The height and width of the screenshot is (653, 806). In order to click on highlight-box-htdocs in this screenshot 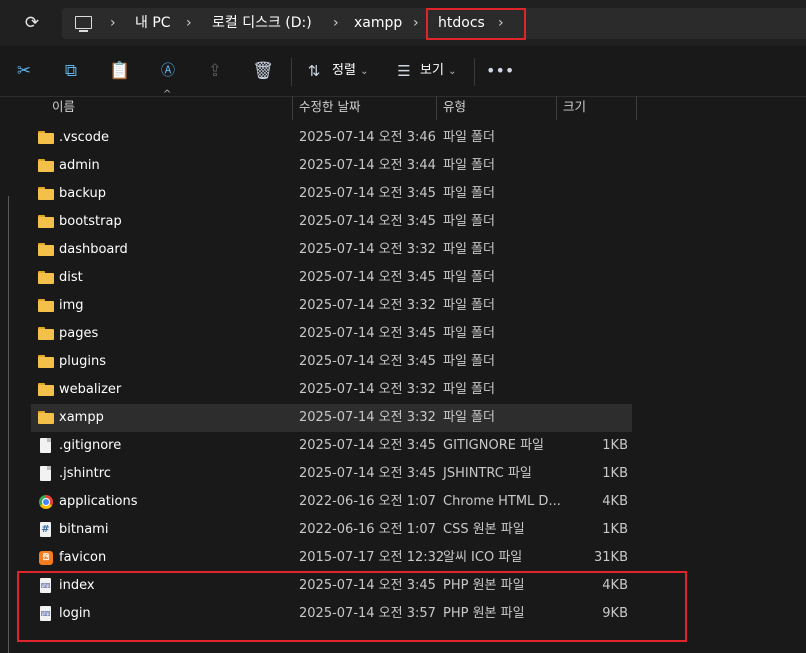, I will do `click(476, 24)`.